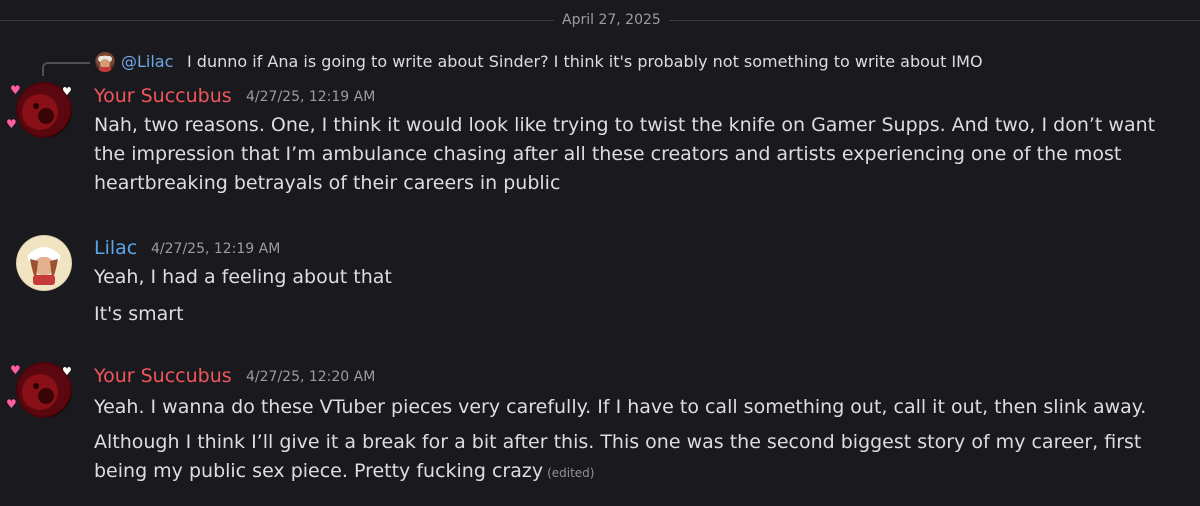  What do you see at coordinates (571, 473) in the screenshot?
I see `edited-label: (edited)` at bounding box center [571, 473].